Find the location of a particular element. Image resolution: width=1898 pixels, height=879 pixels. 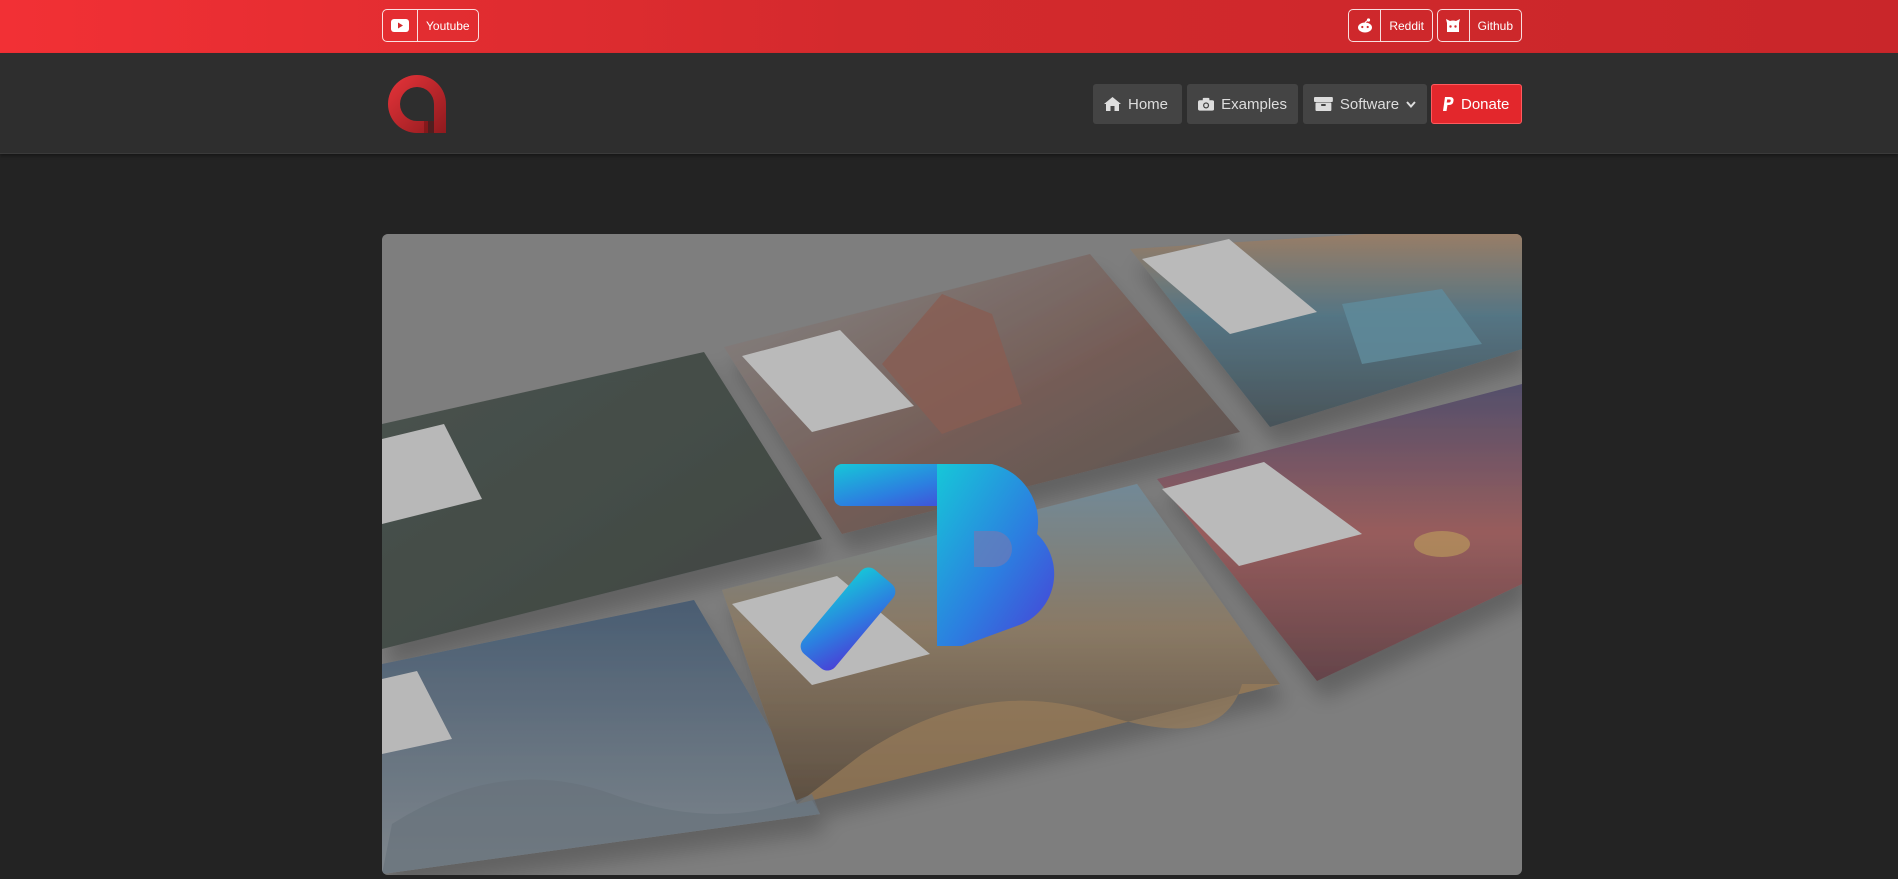

nav-software-label: Software is located at coordinates (1369, 104).